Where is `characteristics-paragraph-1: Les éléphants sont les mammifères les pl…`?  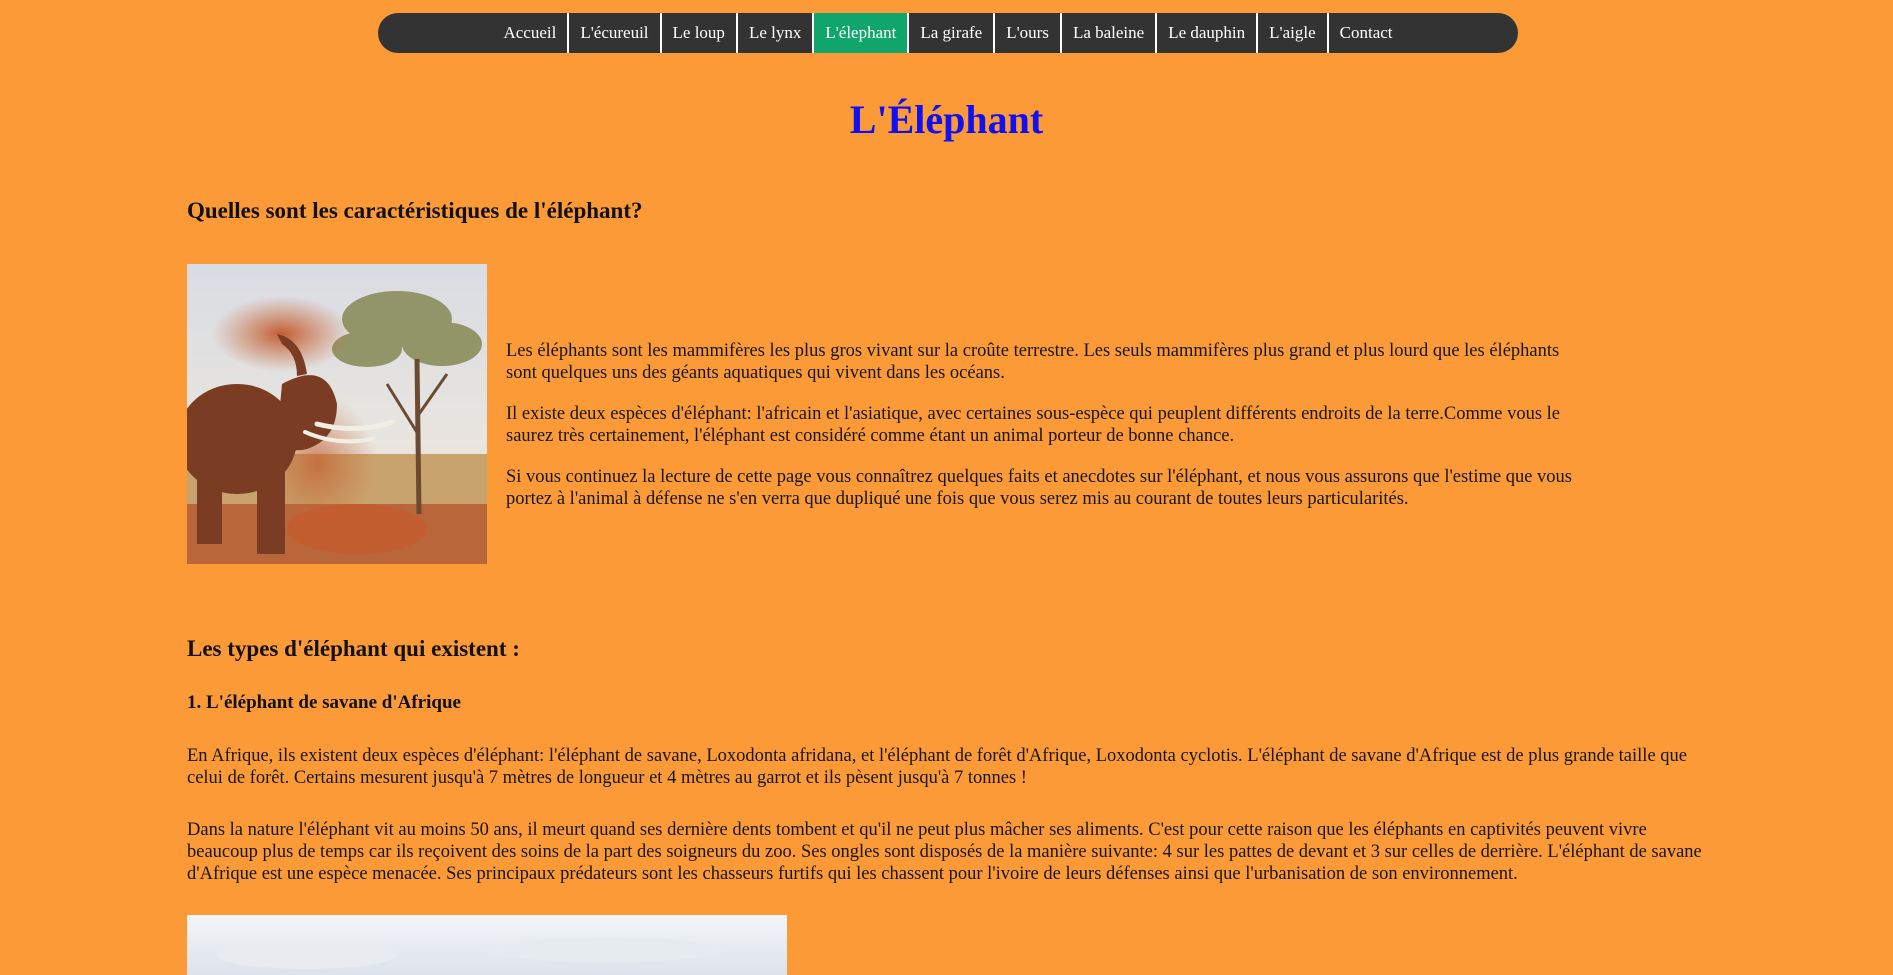
characteristics-paragraph-1: Les éléphants sont les mammifères les pl… is located at coordinates (1033, 362).